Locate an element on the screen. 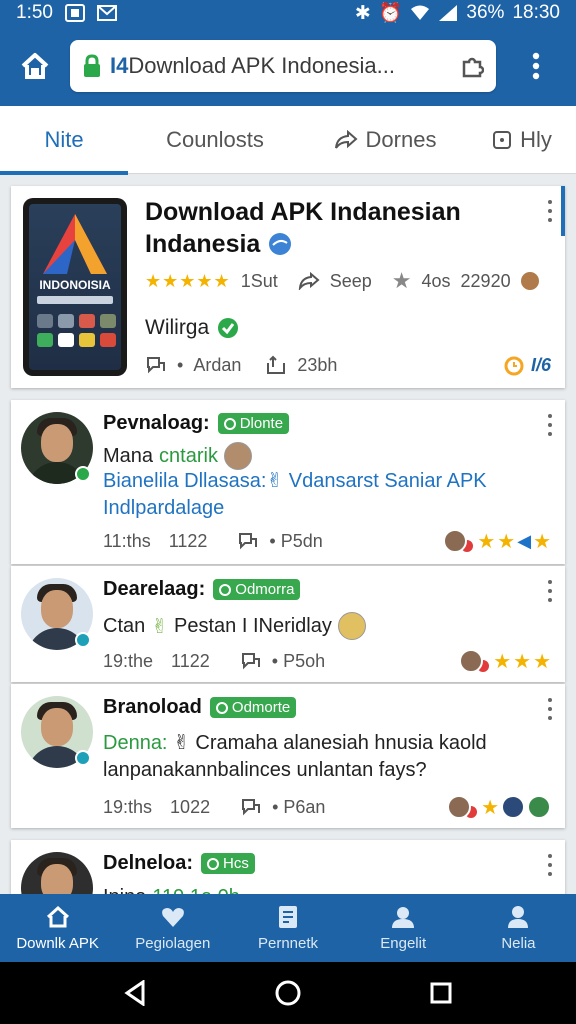 Image resolution: width=576 pixels, height=1024 pixels. subtitle-b: Pestan I INeridlay is located at coordinates (253, 625).